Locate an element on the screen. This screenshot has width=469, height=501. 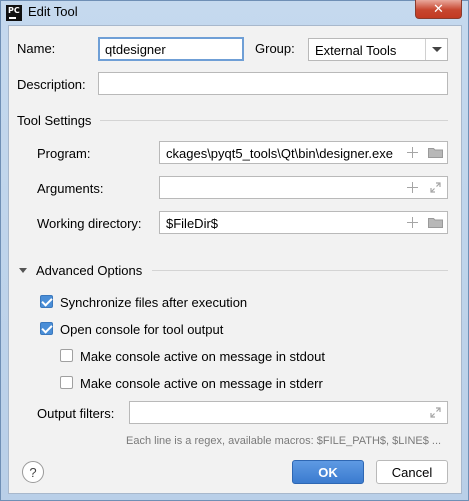
group-select: External Tools is located at coordinates (378, 49).